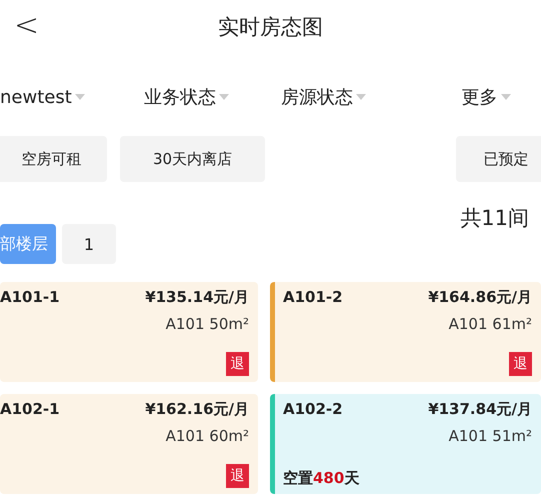 The image size is (541, 499). Describe the element at coordinates (405, 332) in the screenshot. I see `room-card: A101-2 ¥164.86元/月 A101 61m² 退` at that location.